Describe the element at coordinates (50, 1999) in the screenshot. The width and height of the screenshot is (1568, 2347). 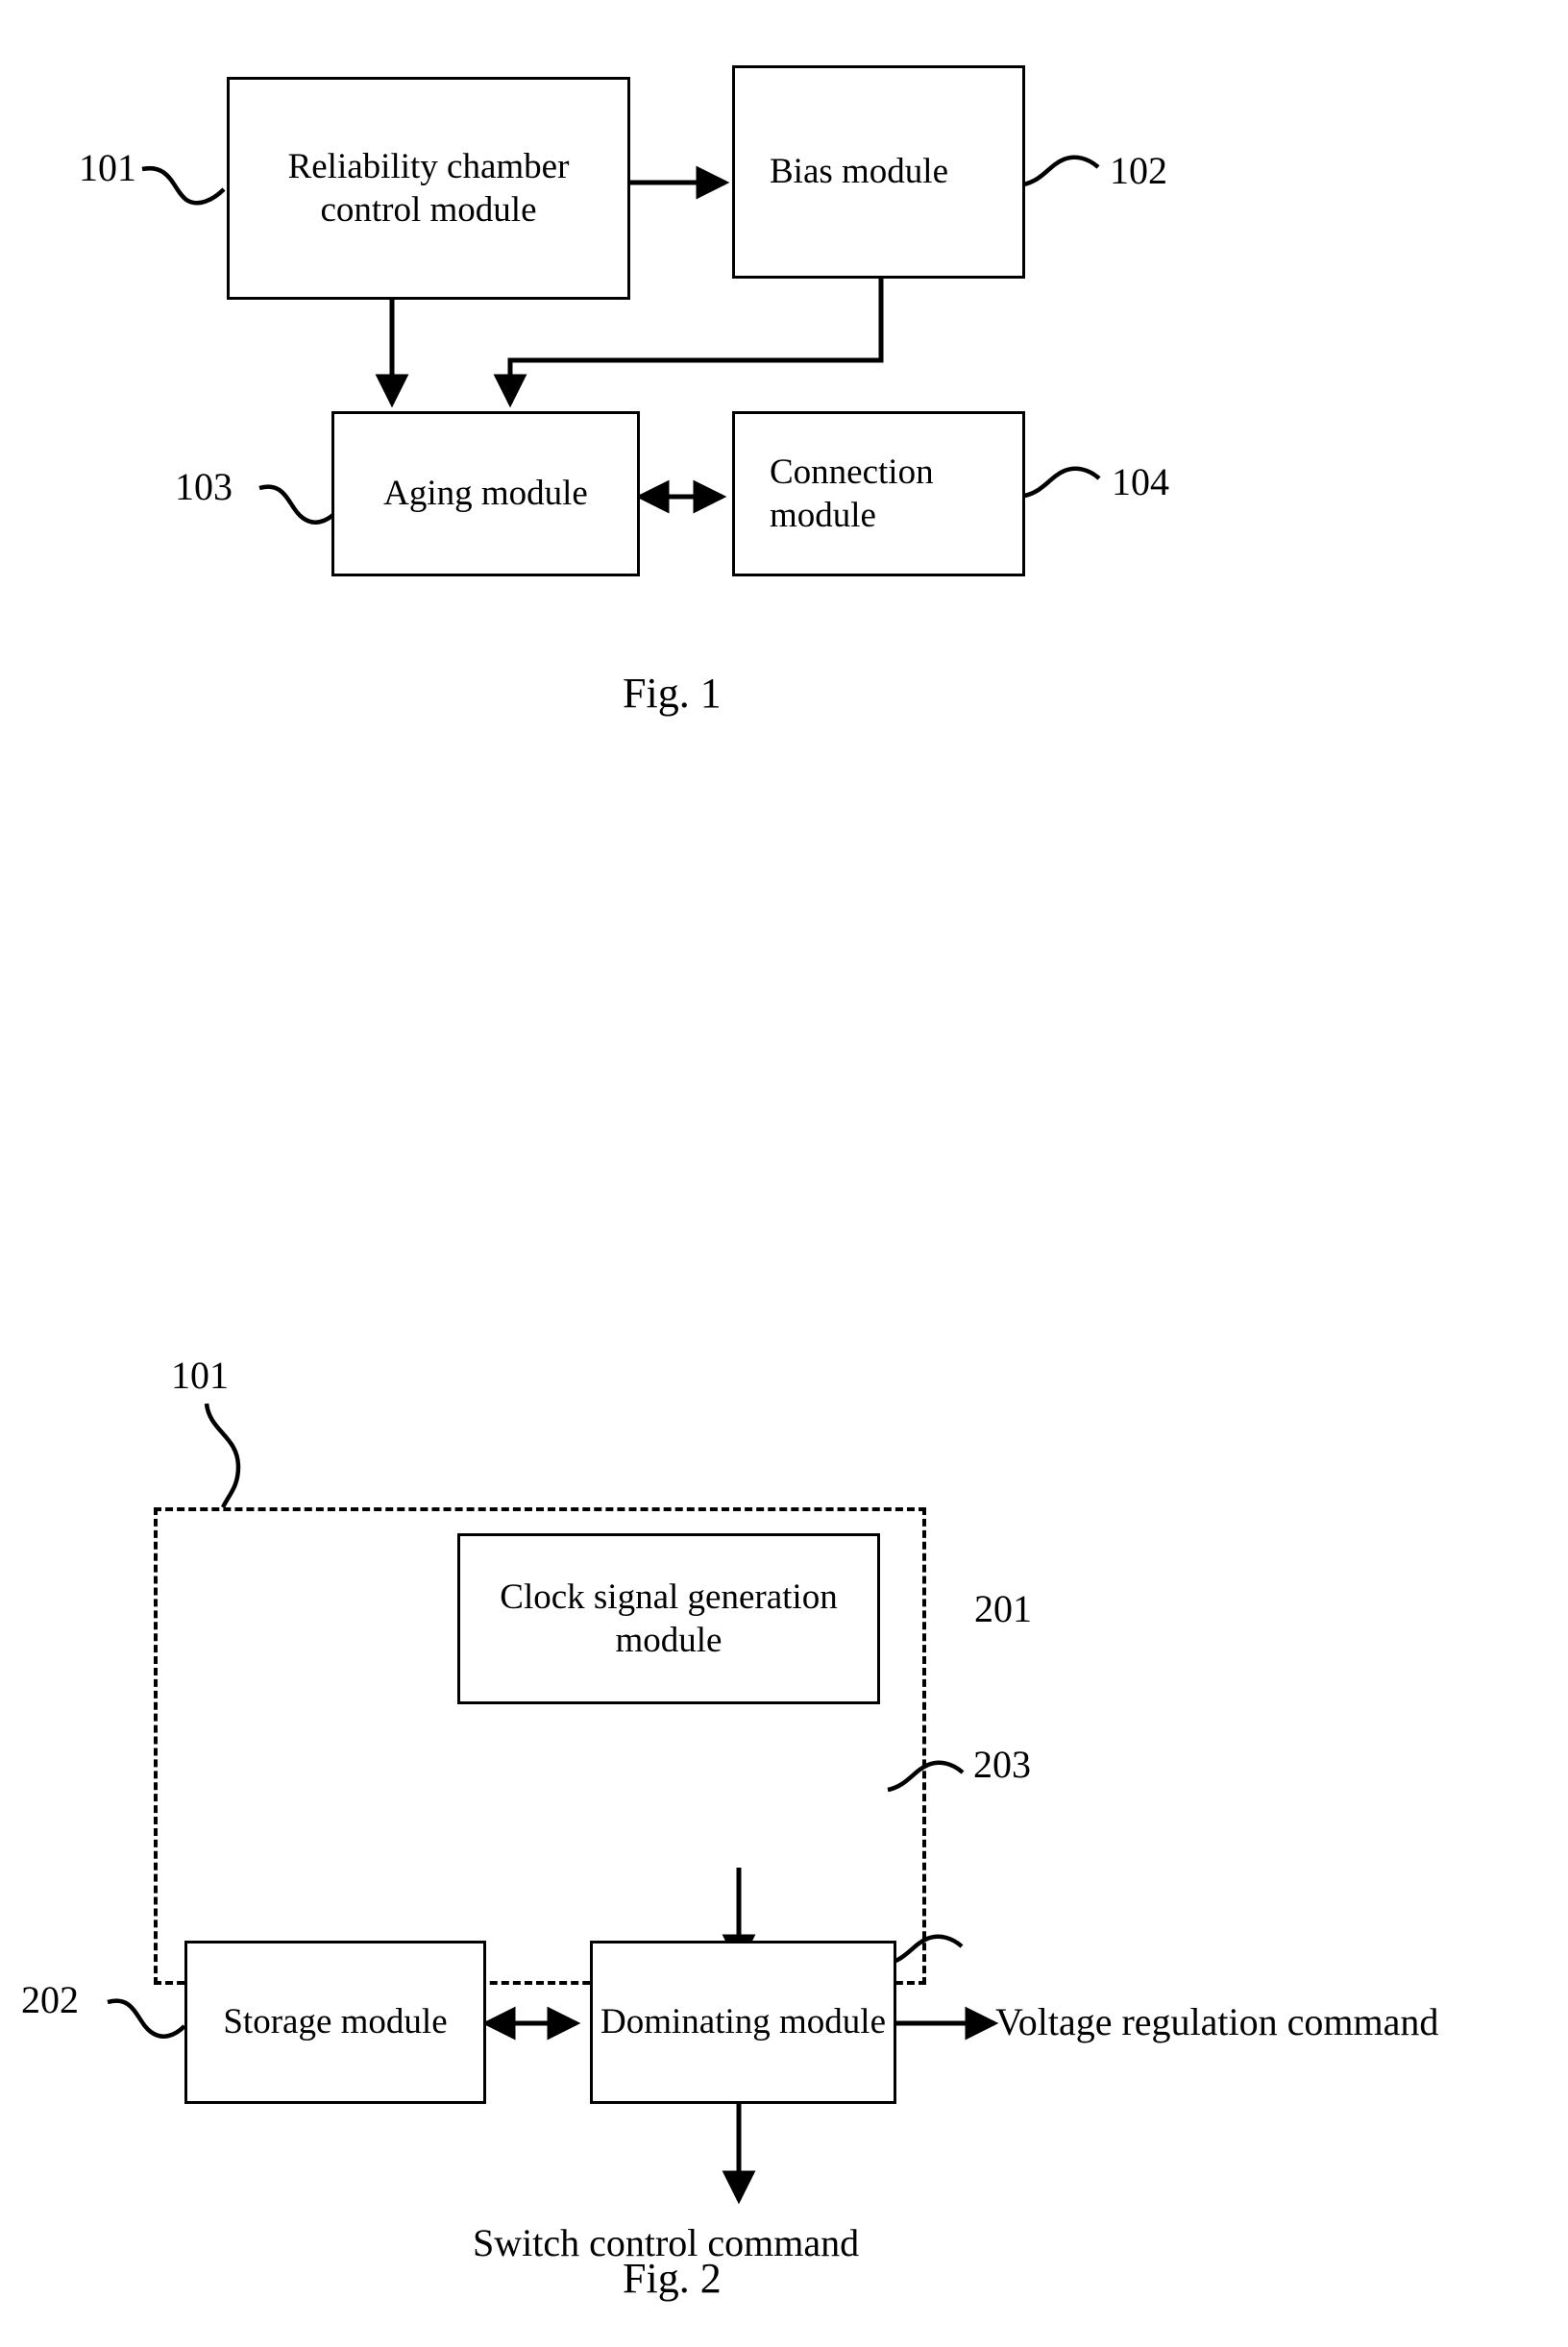
I see `ref-numeral-202-fig2: 202` at that location.